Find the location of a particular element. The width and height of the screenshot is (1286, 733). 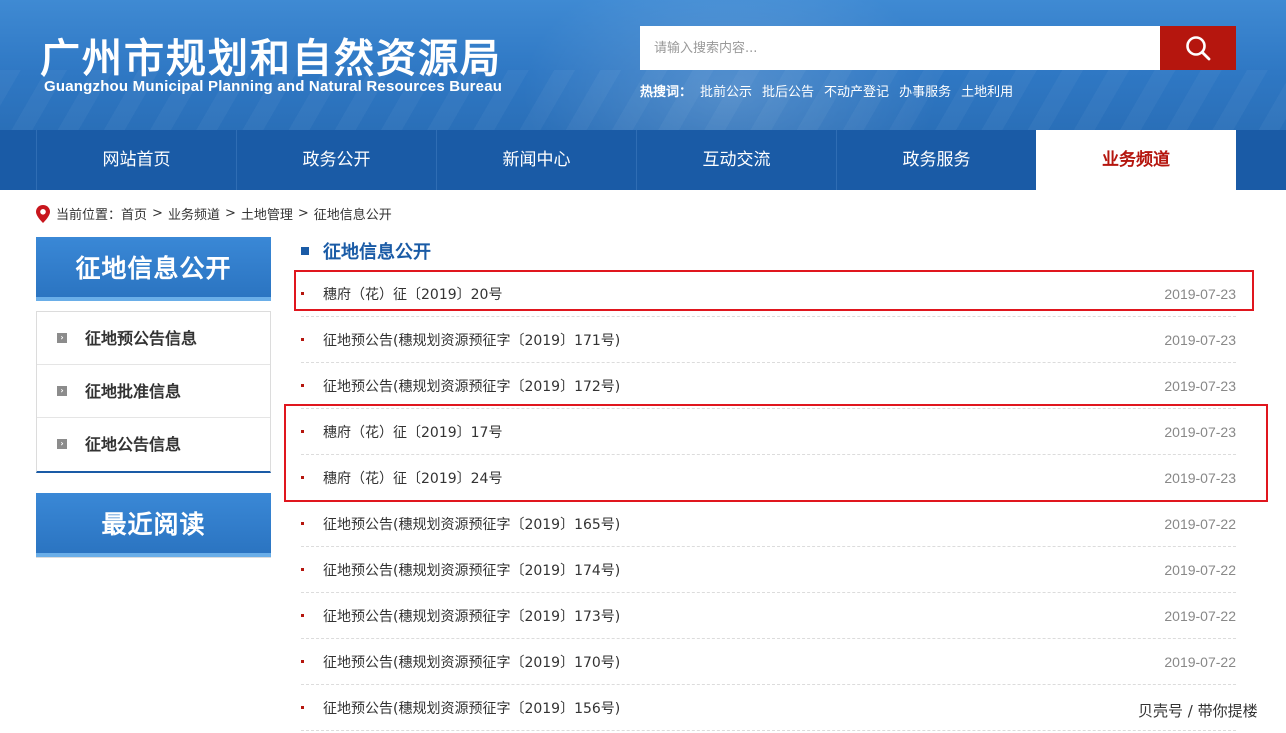

list-item-title: 征地预公告(穗规划资源预征字〔2019〕156号) is located at coordinates (471, 708).